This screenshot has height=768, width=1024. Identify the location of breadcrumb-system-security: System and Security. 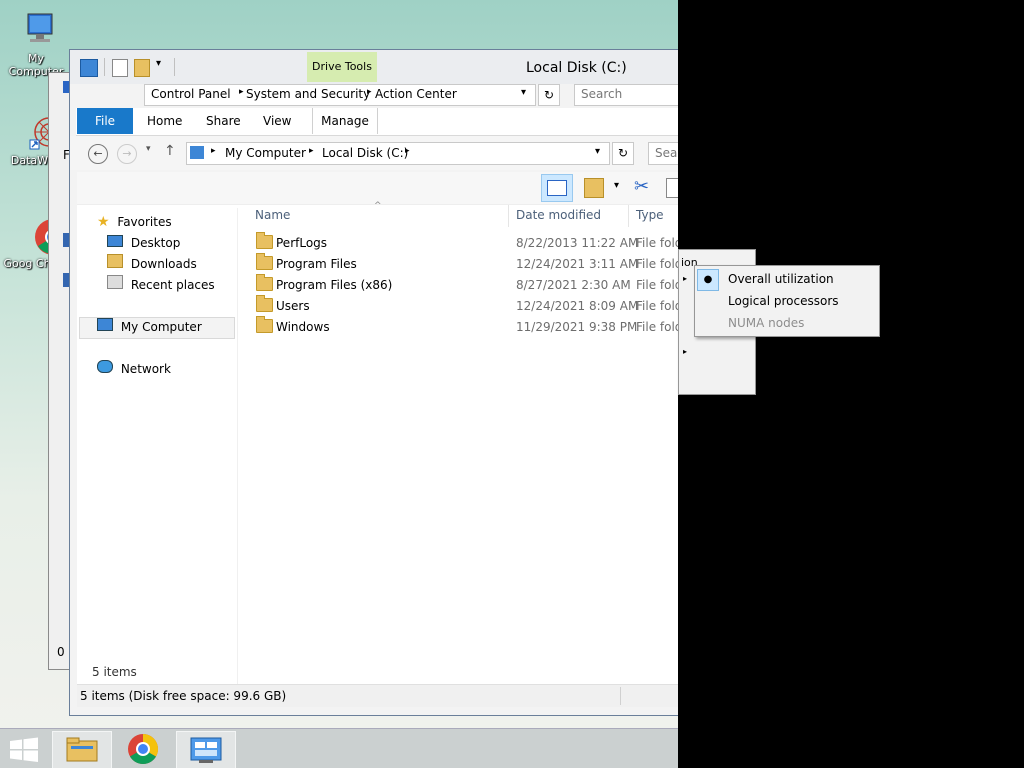
(308, 94).